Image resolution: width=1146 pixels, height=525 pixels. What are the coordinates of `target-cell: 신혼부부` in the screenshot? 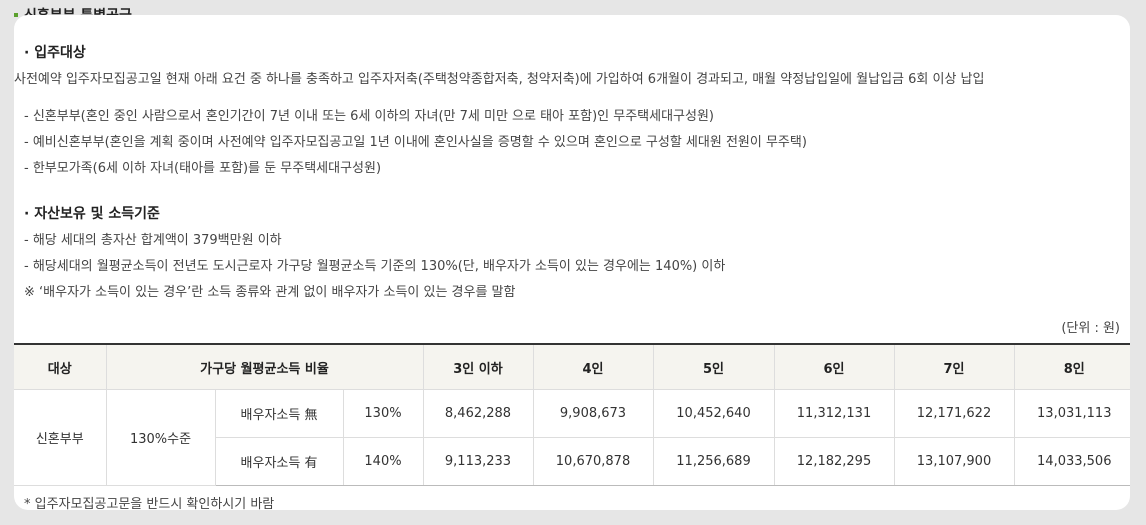 It's located at (60, 437).